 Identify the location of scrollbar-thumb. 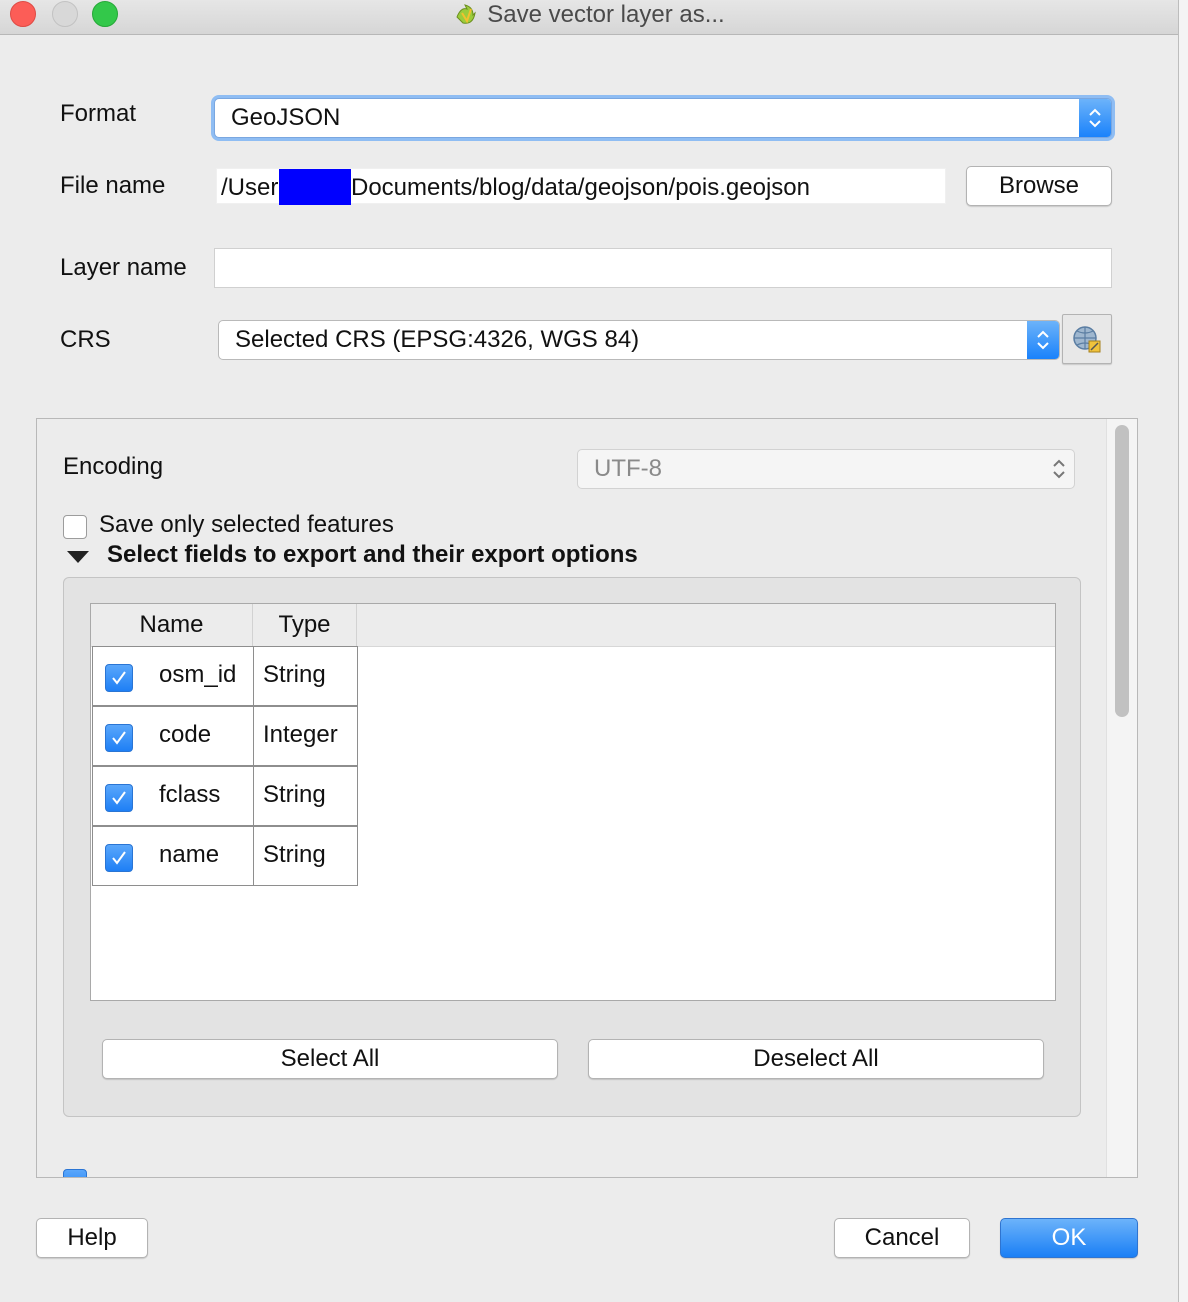
(1122, 571).